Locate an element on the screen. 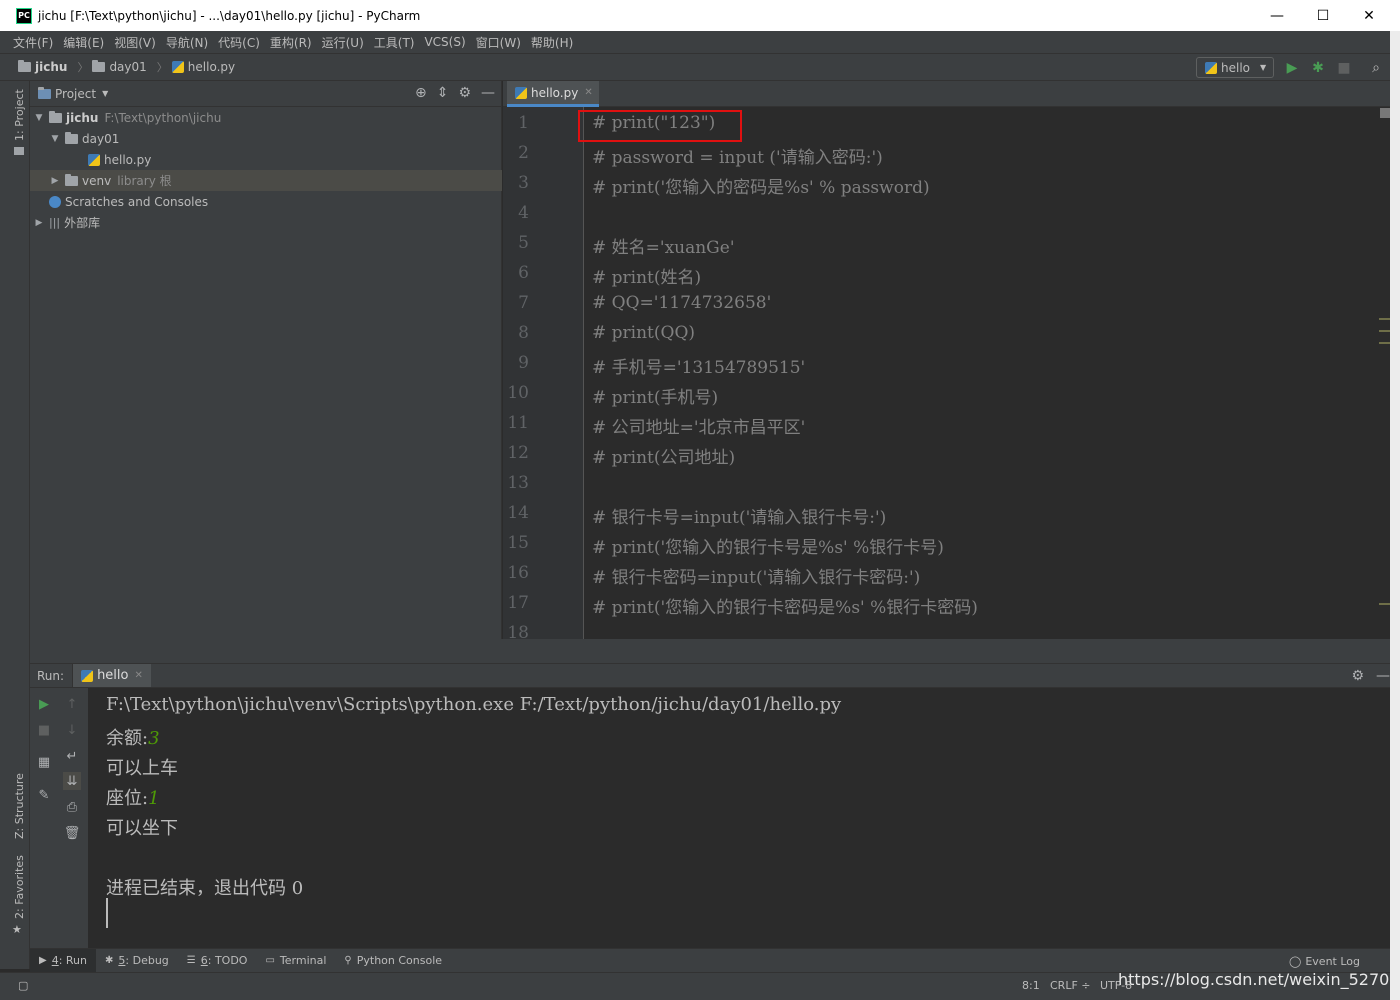 This screenshot has height=1000, width=1400. menu-code: 代码(C) is located at coordinates (239, 42).